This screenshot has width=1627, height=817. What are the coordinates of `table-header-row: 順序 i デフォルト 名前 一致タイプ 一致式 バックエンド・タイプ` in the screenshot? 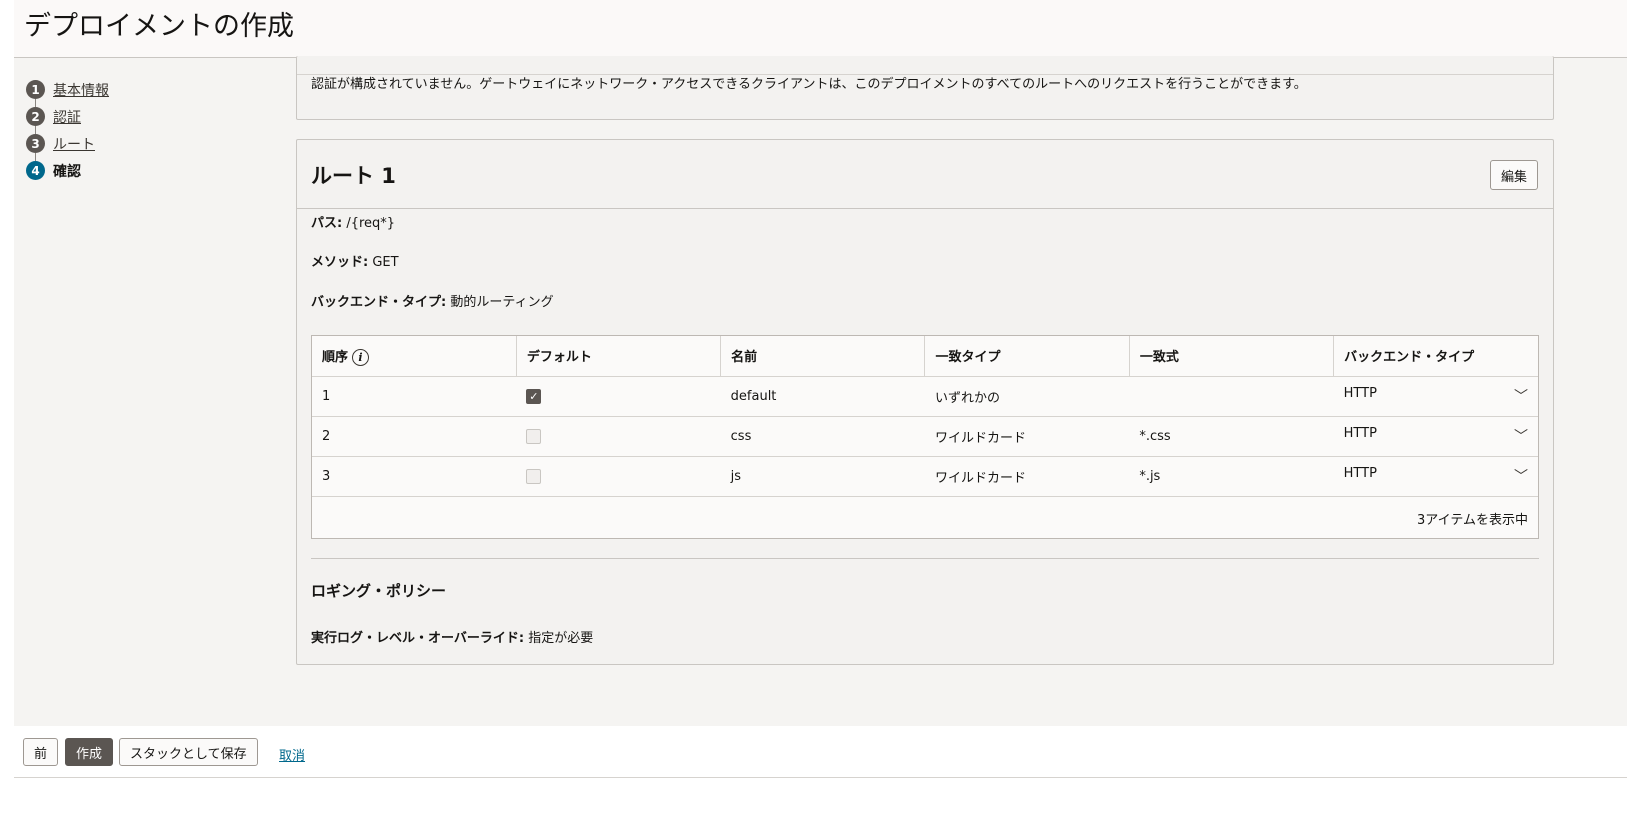 It's located at (925, 356).